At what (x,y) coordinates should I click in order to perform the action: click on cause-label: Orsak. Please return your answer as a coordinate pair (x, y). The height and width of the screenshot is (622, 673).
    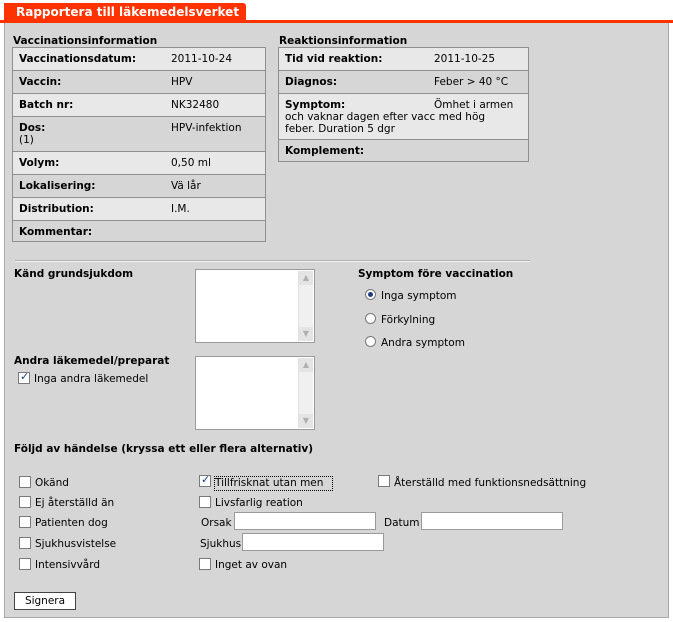
    Looking at the image, I should click on (216, 523).